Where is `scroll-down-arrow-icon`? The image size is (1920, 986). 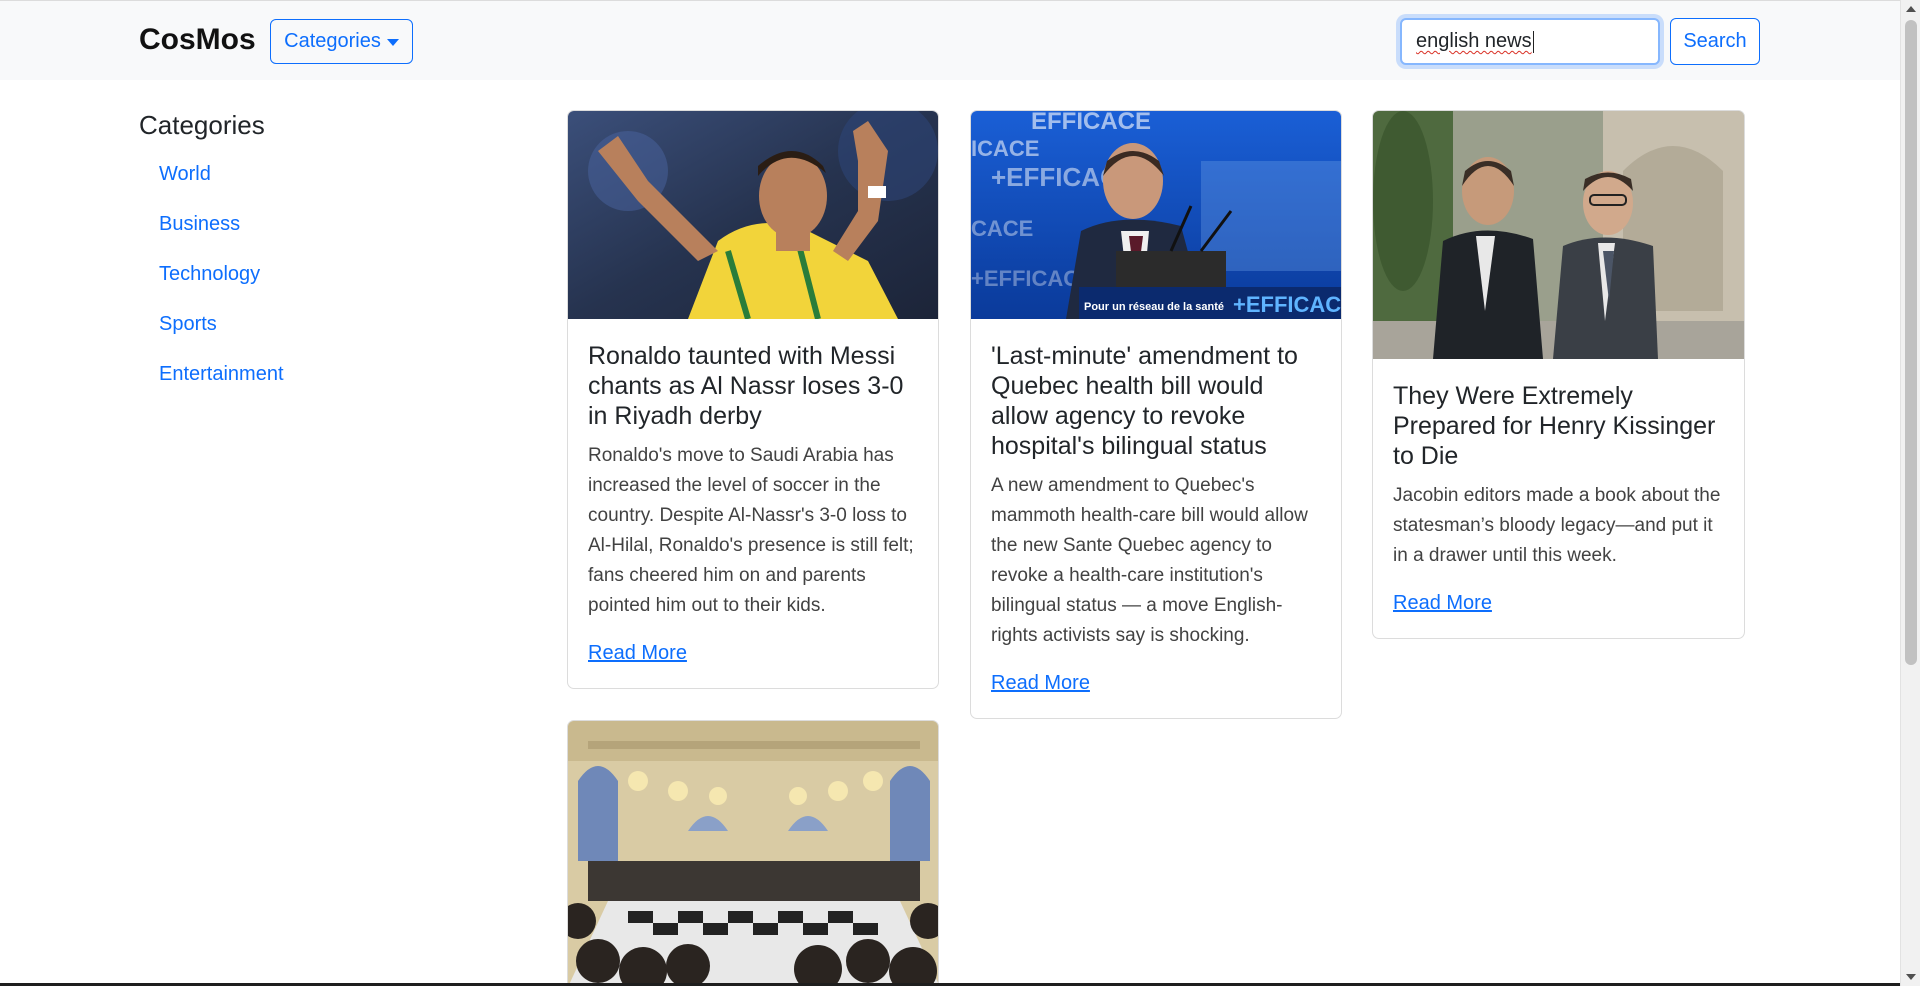
scroll-down-arrow-icon is located at coordinates (1911, 977).